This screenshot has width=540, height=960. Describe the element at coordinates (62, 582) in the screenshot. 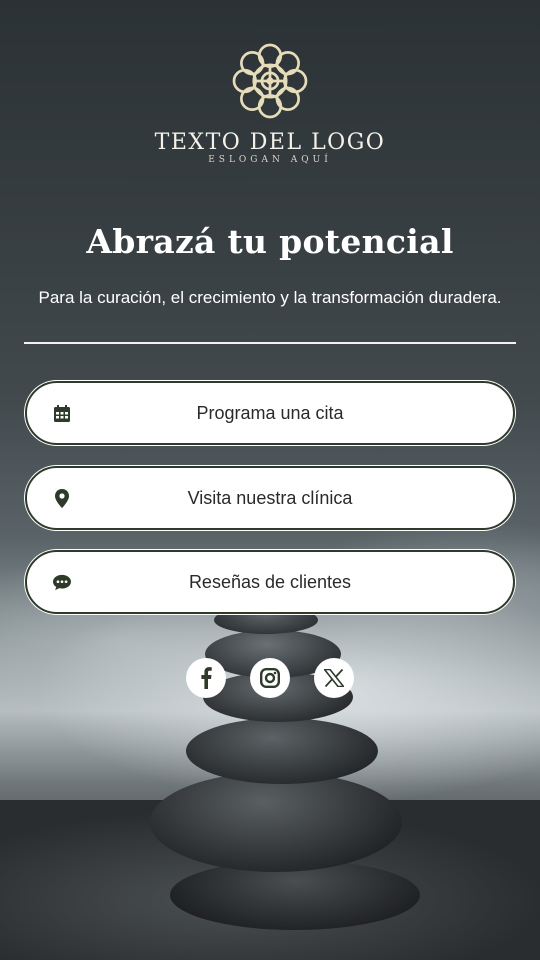

I see `chat-bubble-icon` at that location.